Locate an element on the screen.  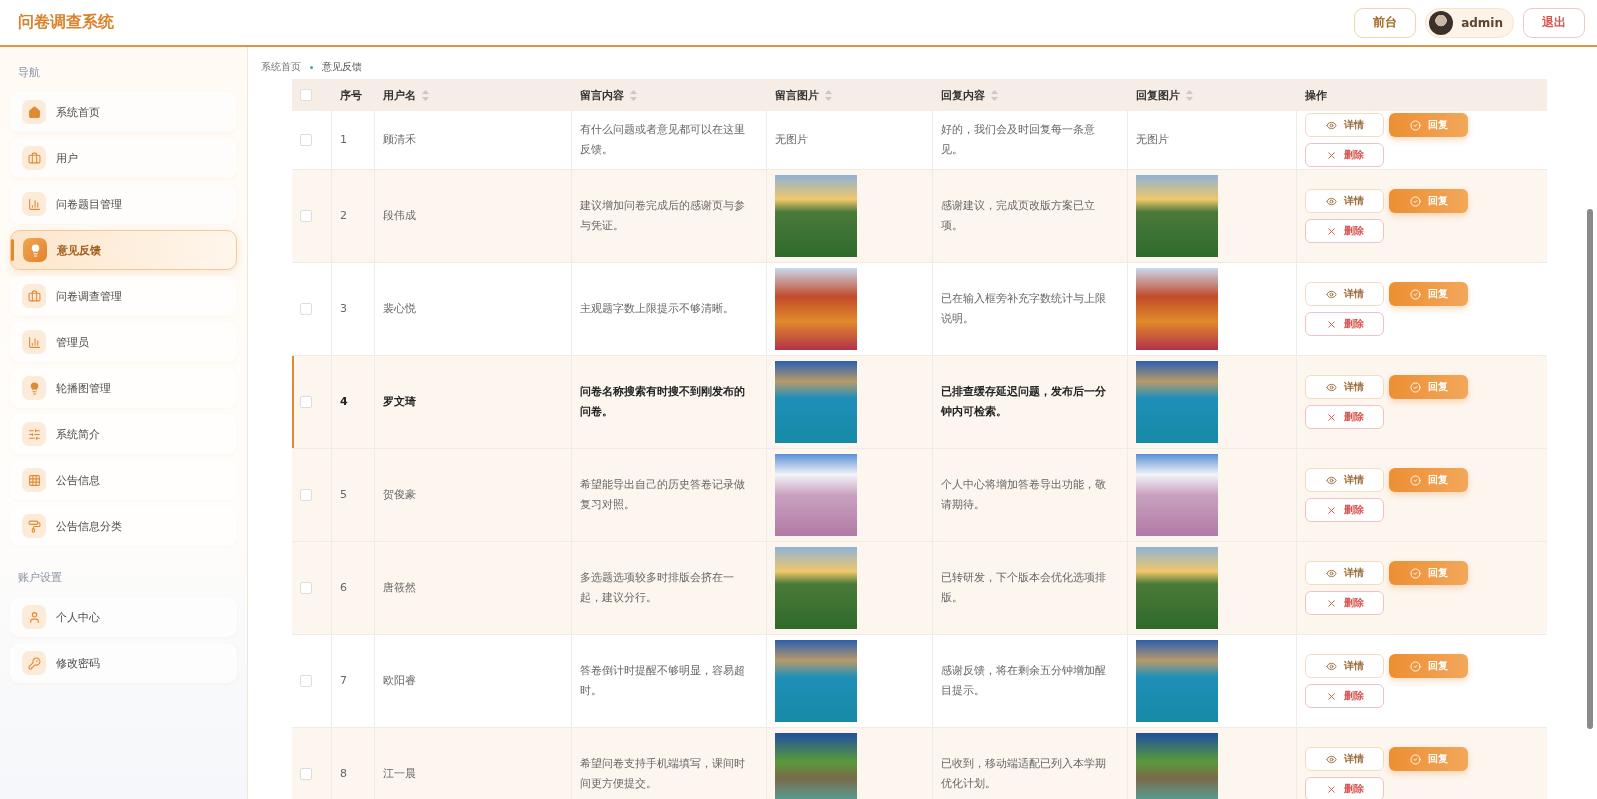
front-button: 前台 is located at coordinates (1385, 22).